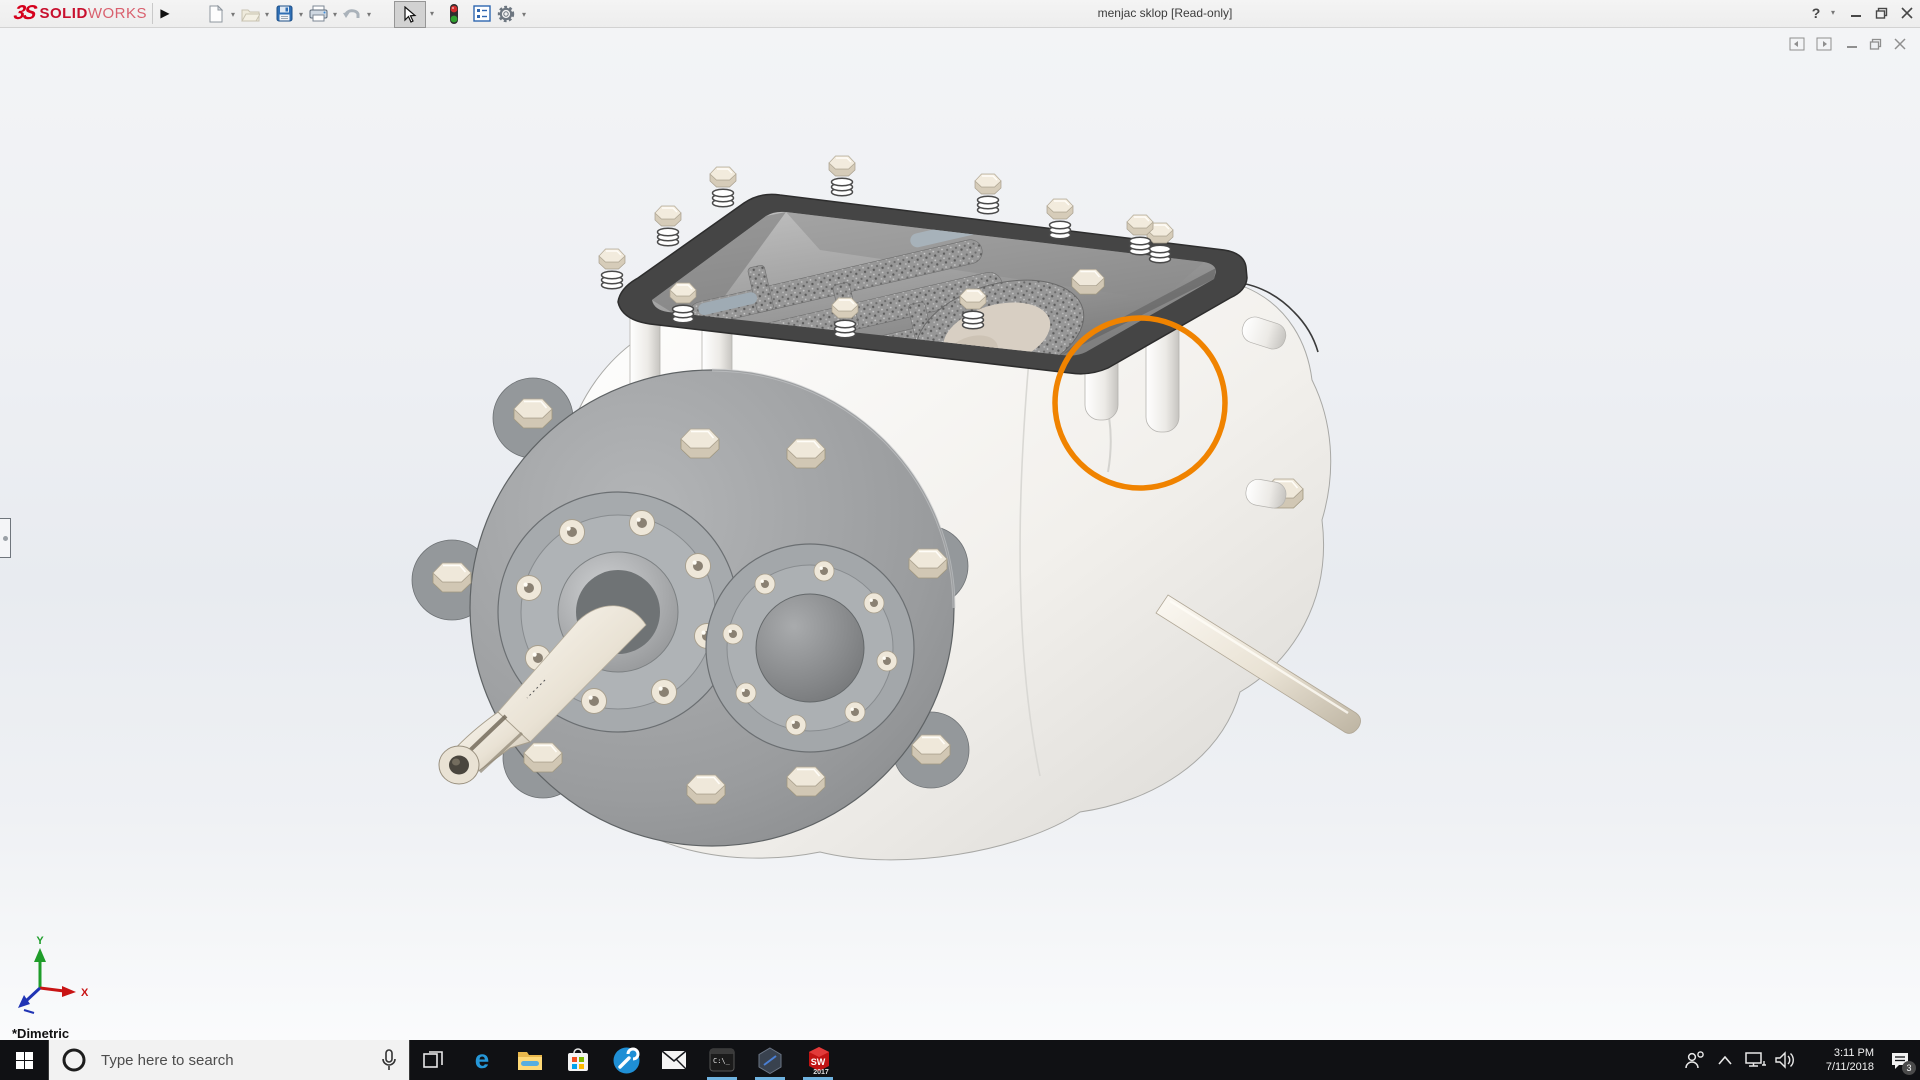 The image size is (1920, 1080). Describe the element at coordinates (1856, 13) in the screenshot. I see `minimize-button` at that location.